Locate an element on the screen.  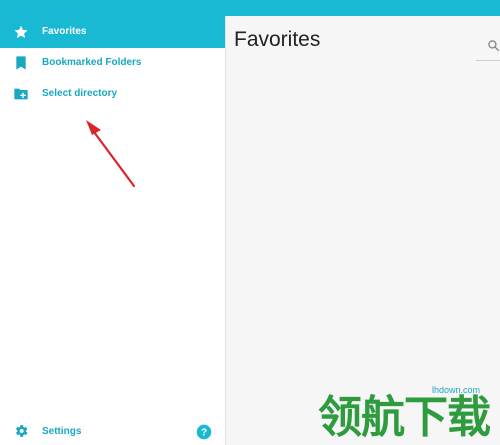
sidebar-item-favorites: Favorites is located at coordinates (112, 32).